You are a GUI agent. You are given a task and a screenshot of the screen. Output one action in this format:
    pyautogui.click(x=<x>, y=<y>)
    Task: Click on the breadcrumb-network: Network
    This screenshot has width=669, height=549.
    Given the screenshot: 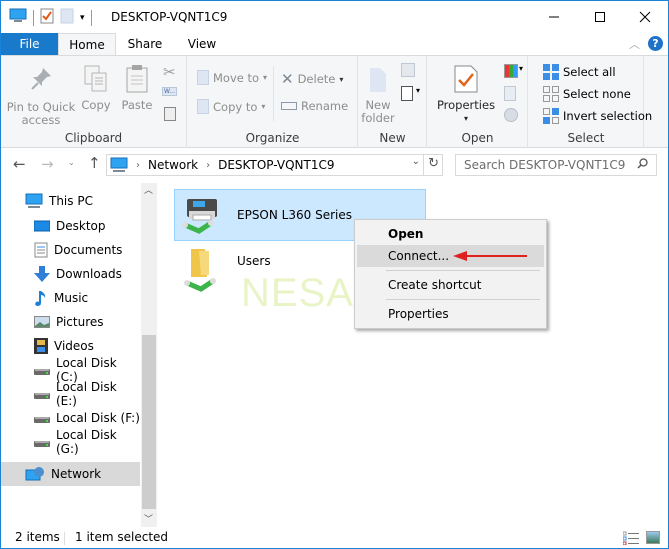 What is the action you would take?
    pyautogui.click(x=173, y=165)
    